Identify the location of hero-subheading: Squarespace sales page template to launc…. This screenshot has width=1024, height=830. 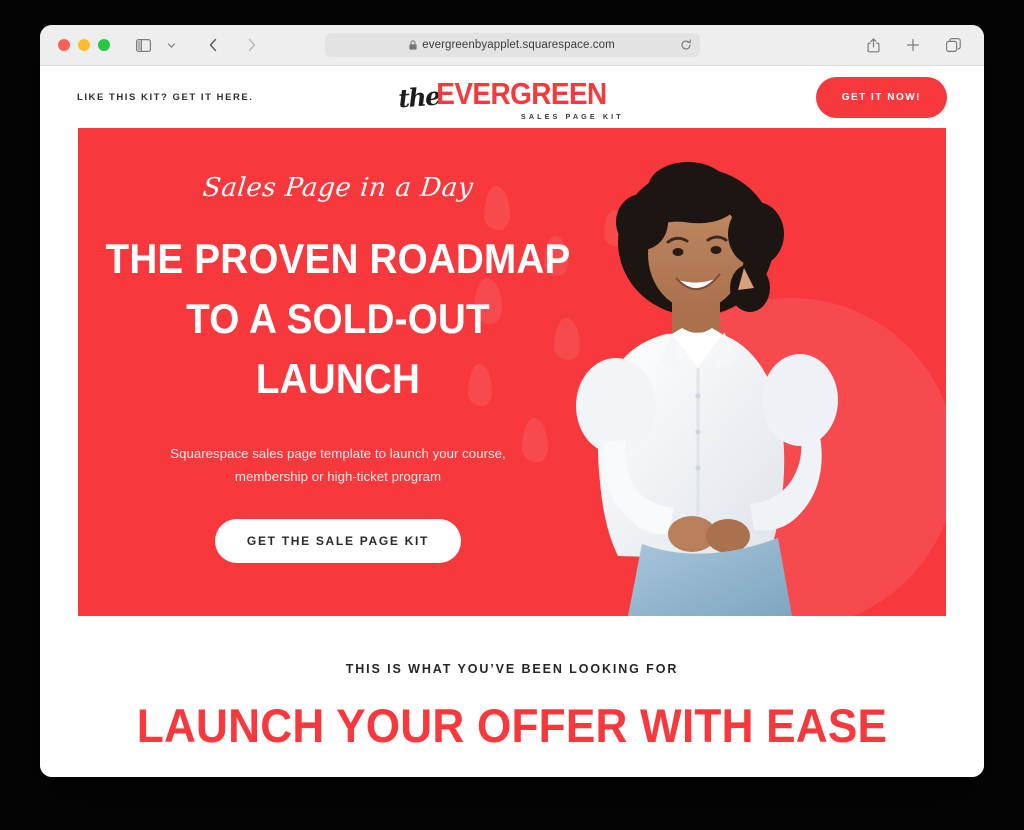
(338, 465).